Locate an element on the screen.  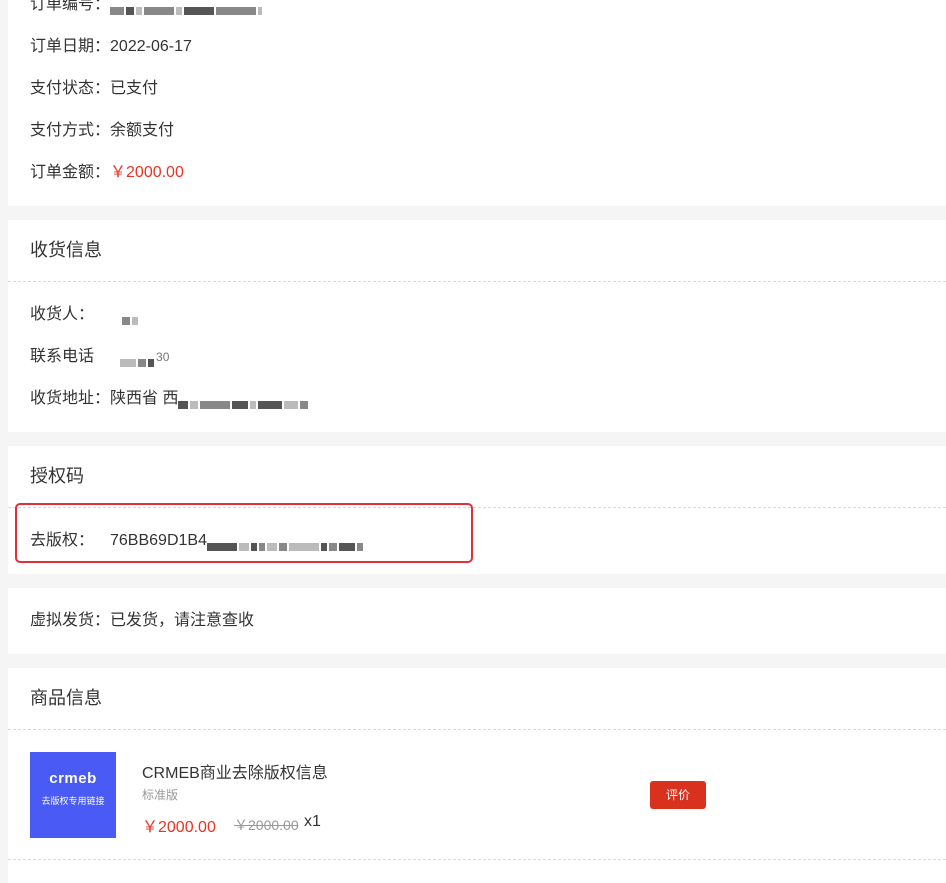
product-original-price: ￥2000.00 is located at coordinates (266, 825).